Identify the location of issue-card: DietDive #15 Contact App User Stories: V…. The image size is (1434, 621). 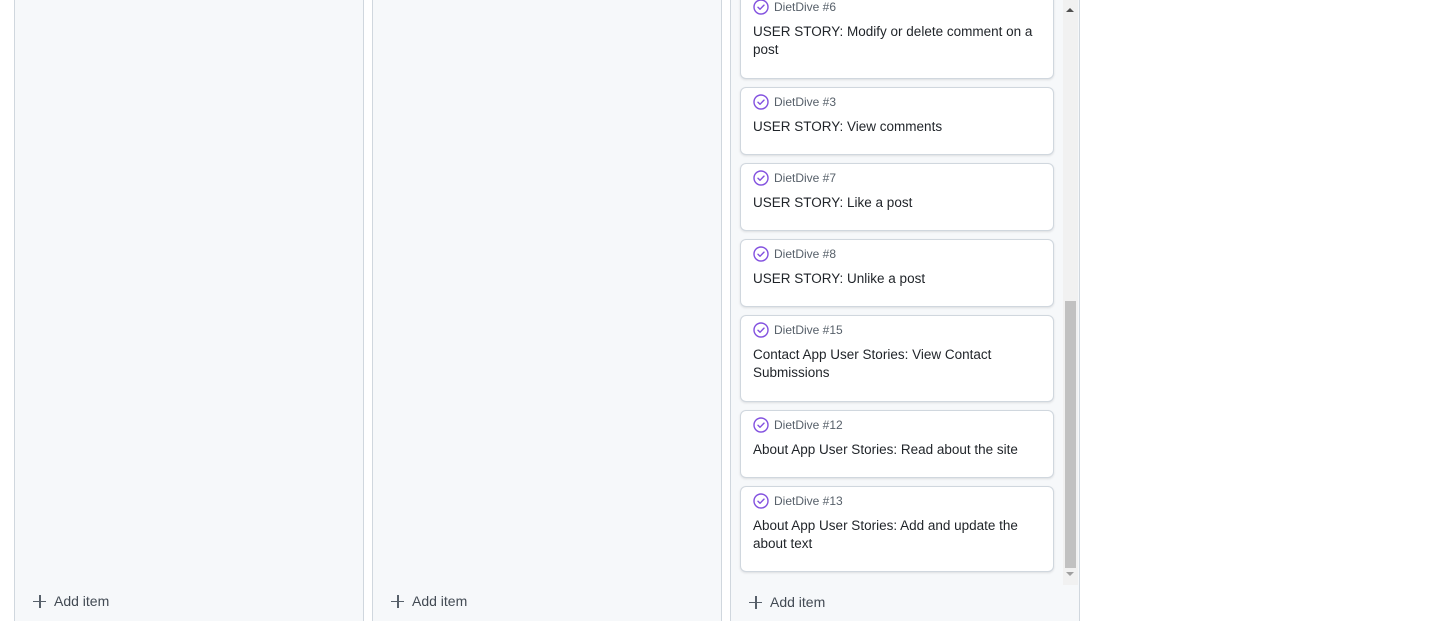
(897, 358).